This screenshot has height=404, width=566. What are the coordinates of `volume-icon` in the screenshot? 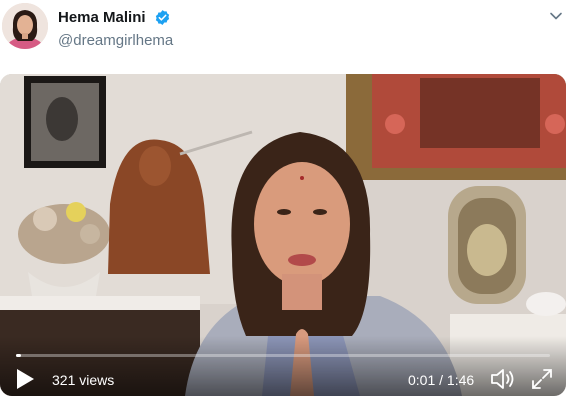 It's located at (503, 379).